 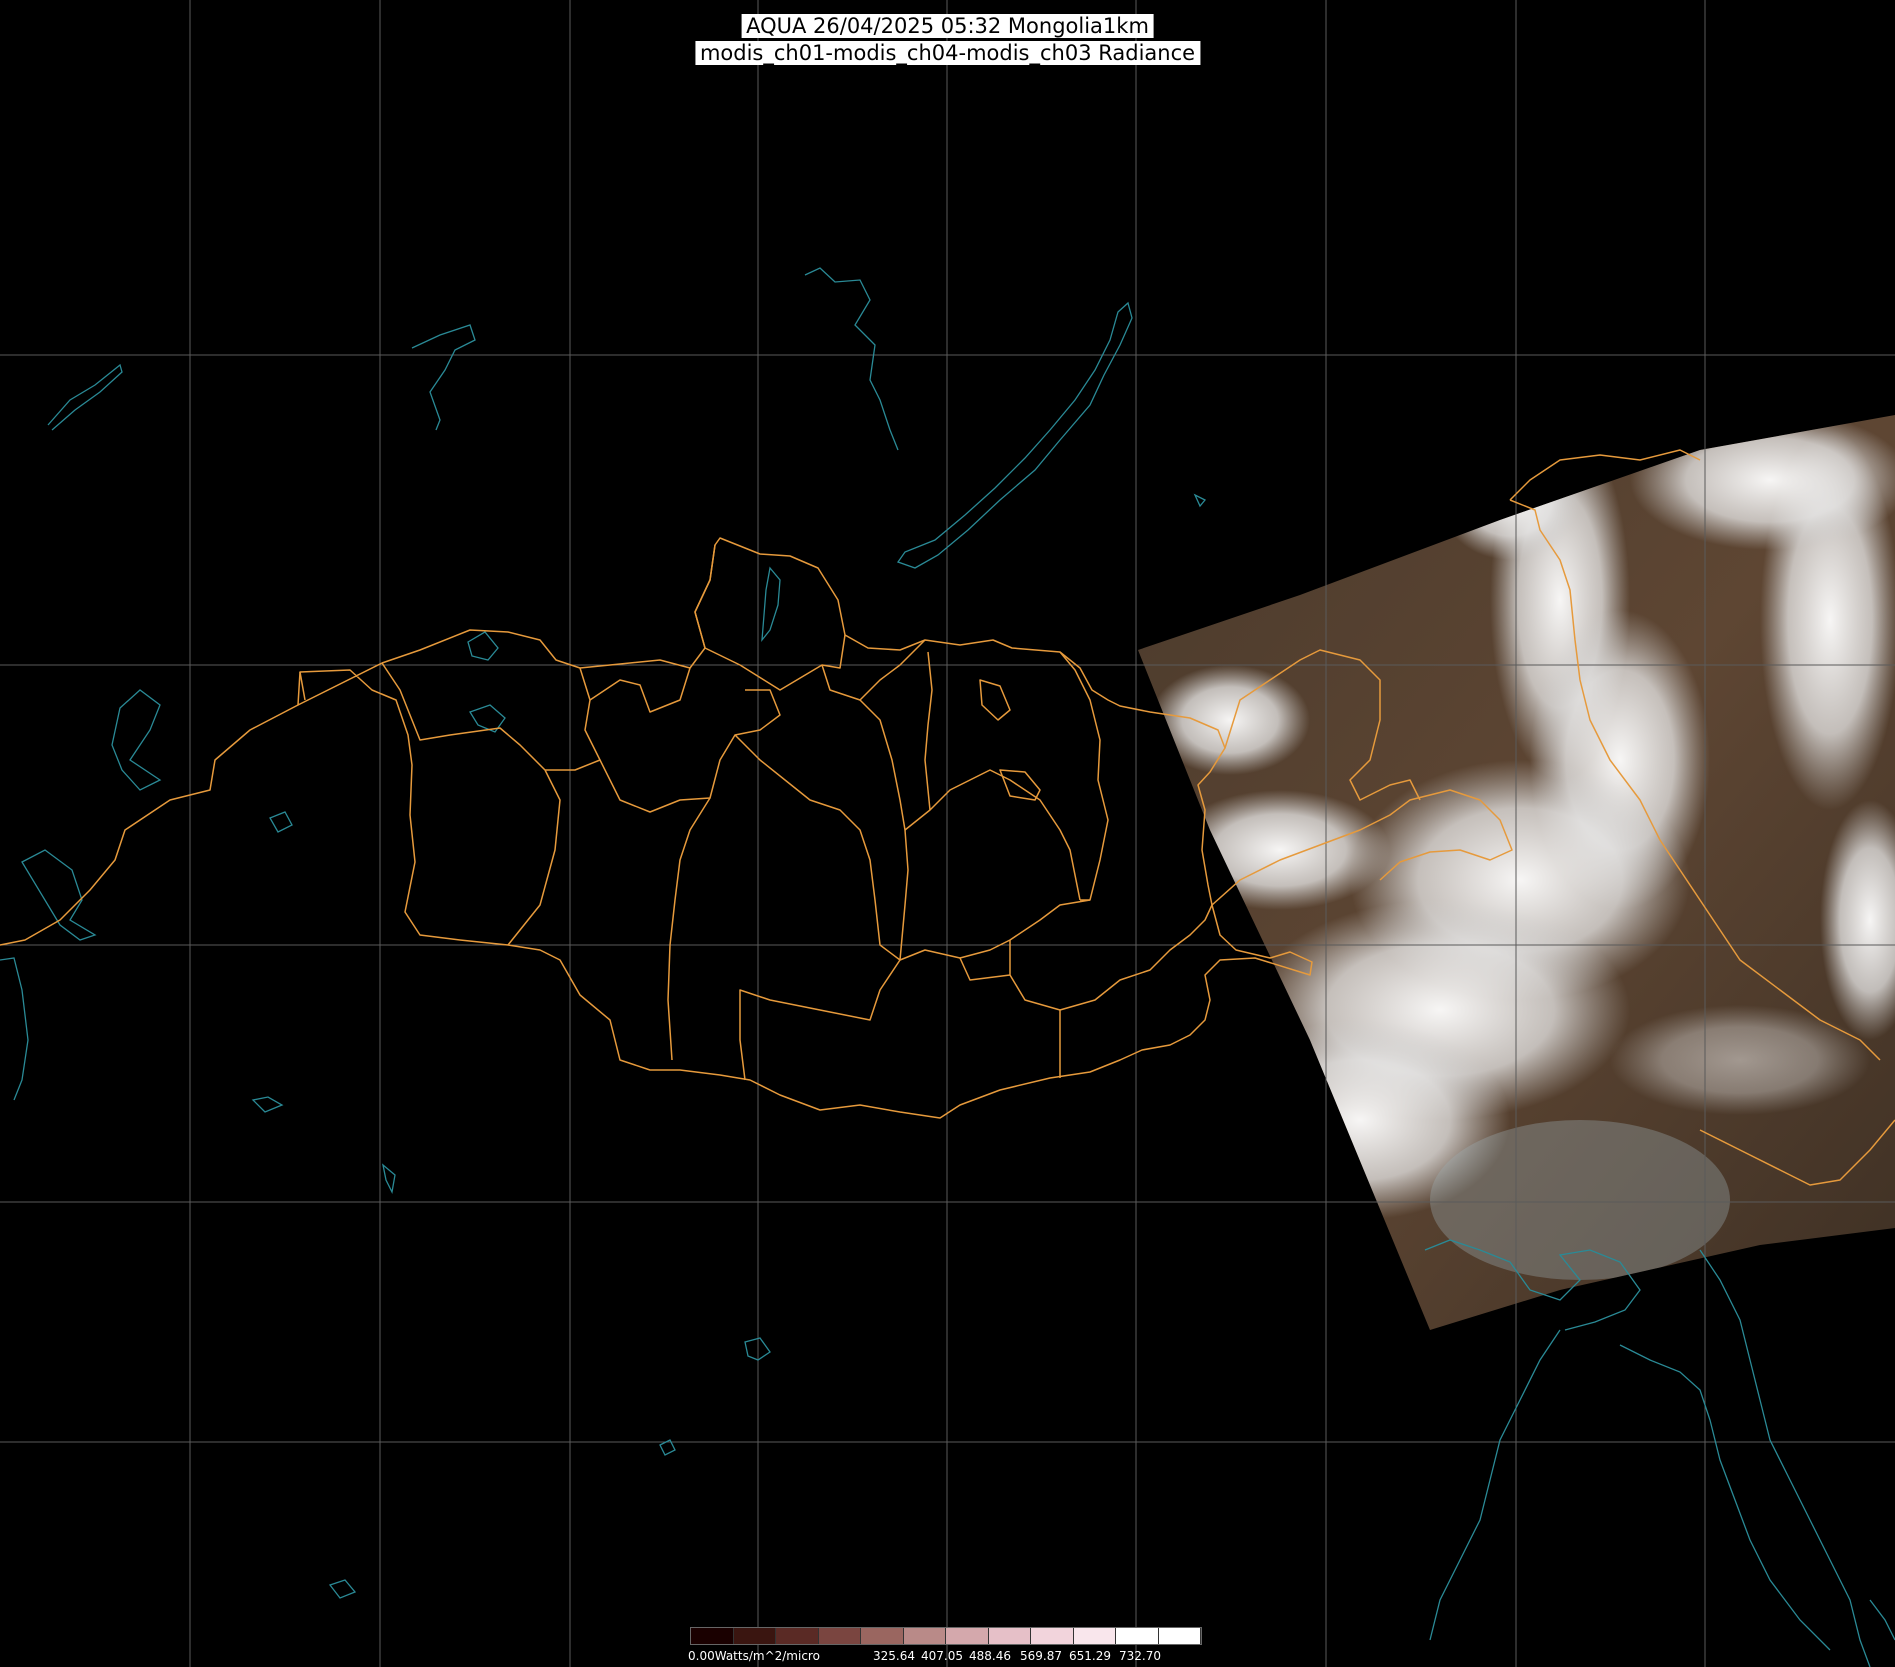 What do you see at coordinates (1785, 1458) in the screenshot?
I see `korea-coast` at bounding box center [1785, 1458].